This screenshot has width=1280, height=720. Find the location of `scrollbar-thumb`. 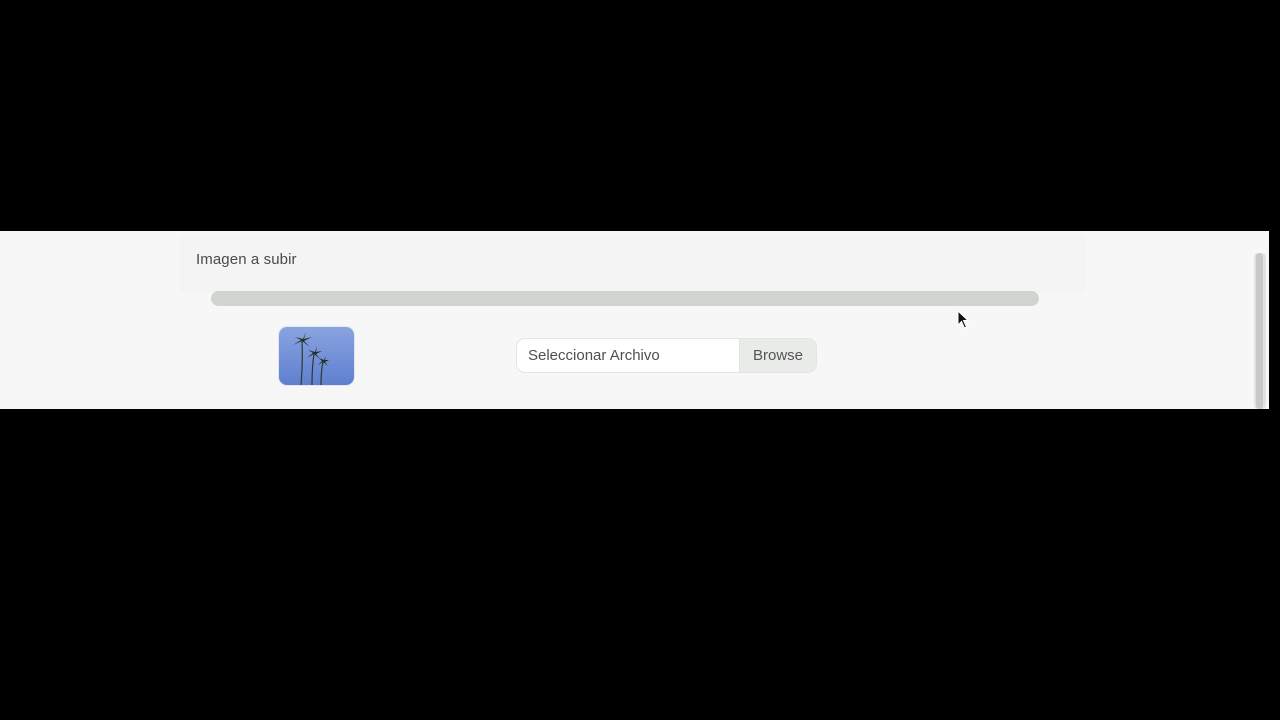

scrollbar-thumb is located at coordinates (1259, 331).